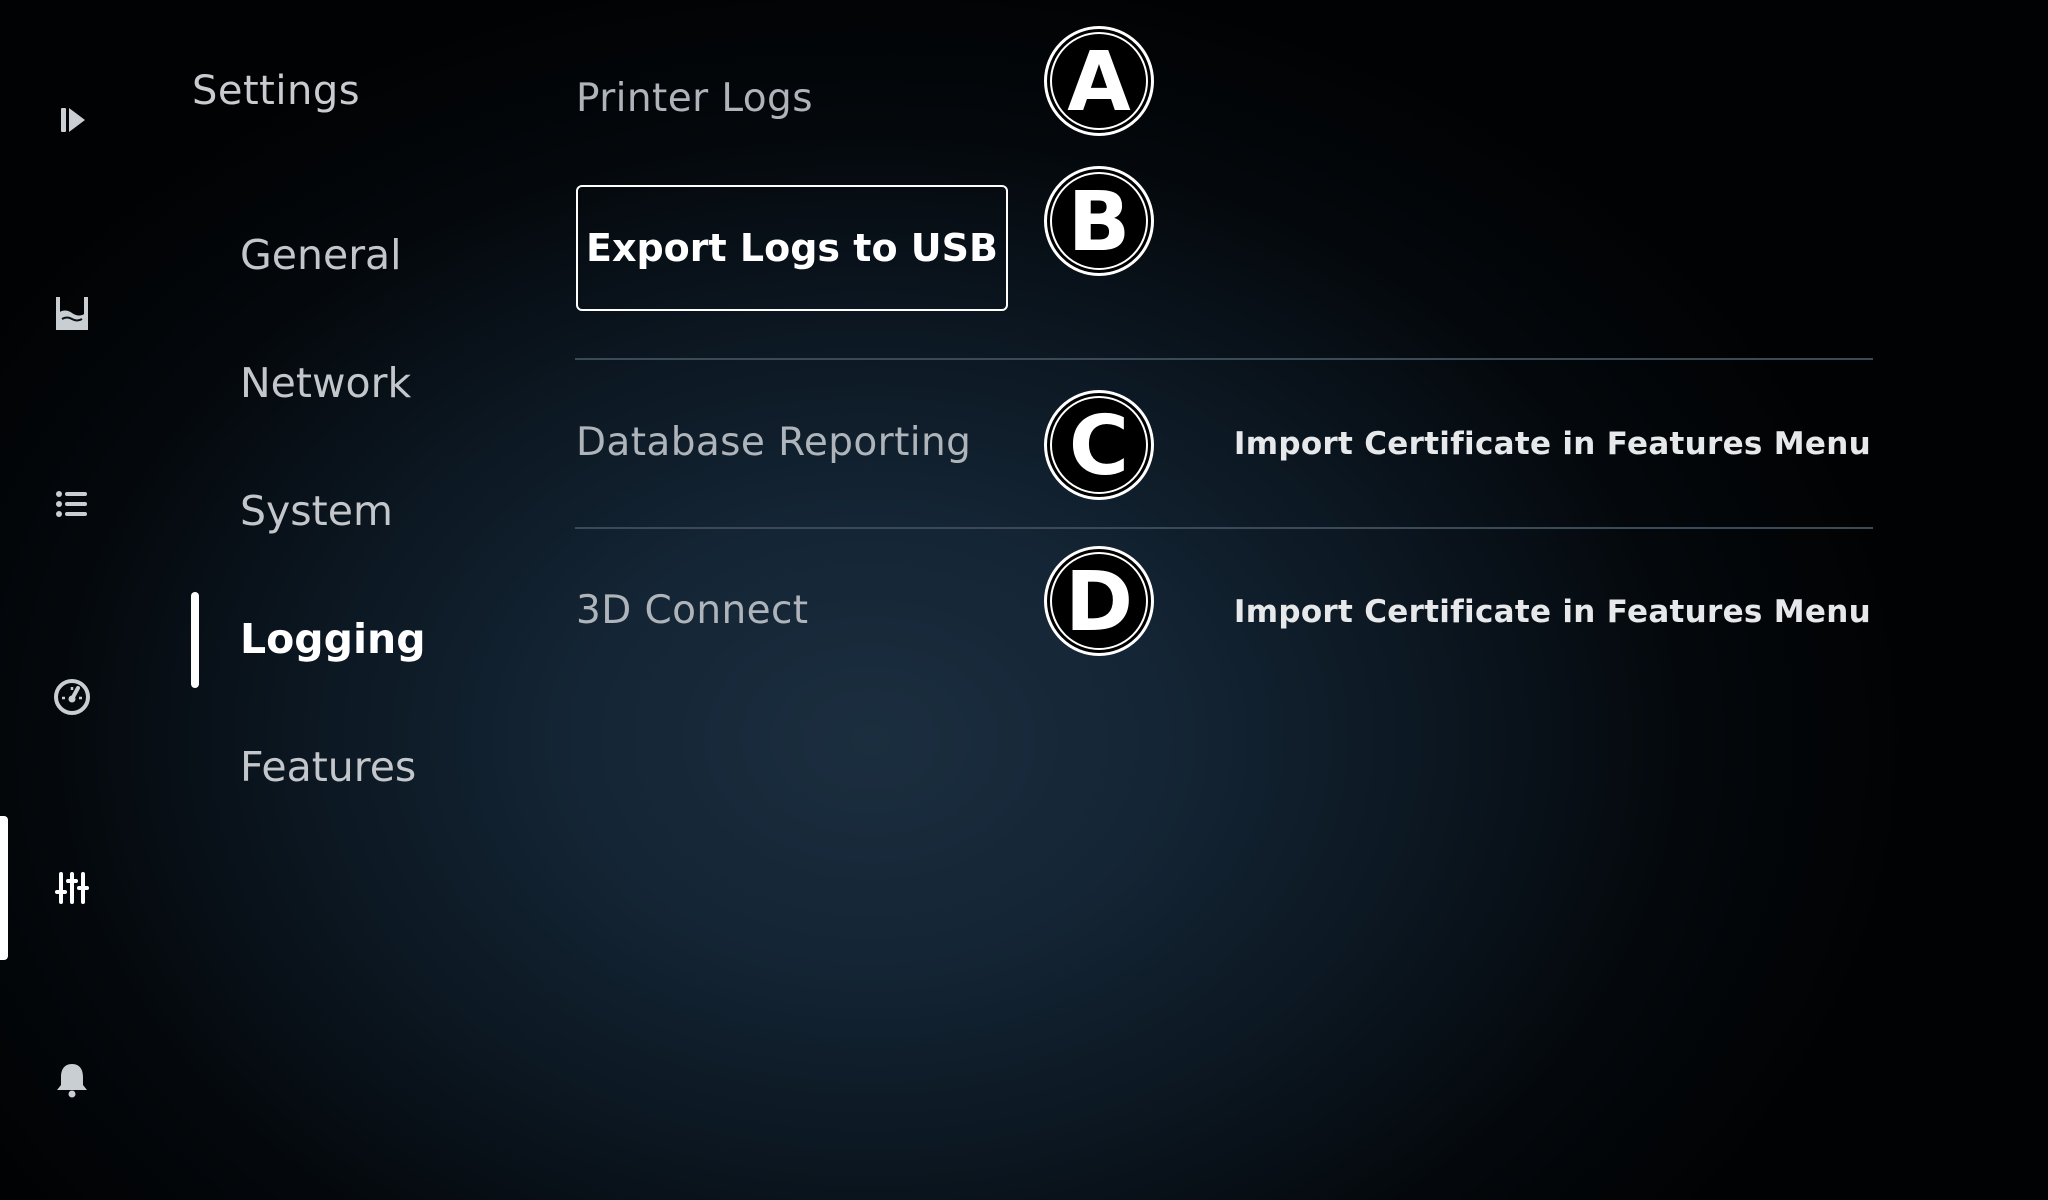 The image size is (2048, 1200). I want to click on nav-active-indicator, so click(195, 640).